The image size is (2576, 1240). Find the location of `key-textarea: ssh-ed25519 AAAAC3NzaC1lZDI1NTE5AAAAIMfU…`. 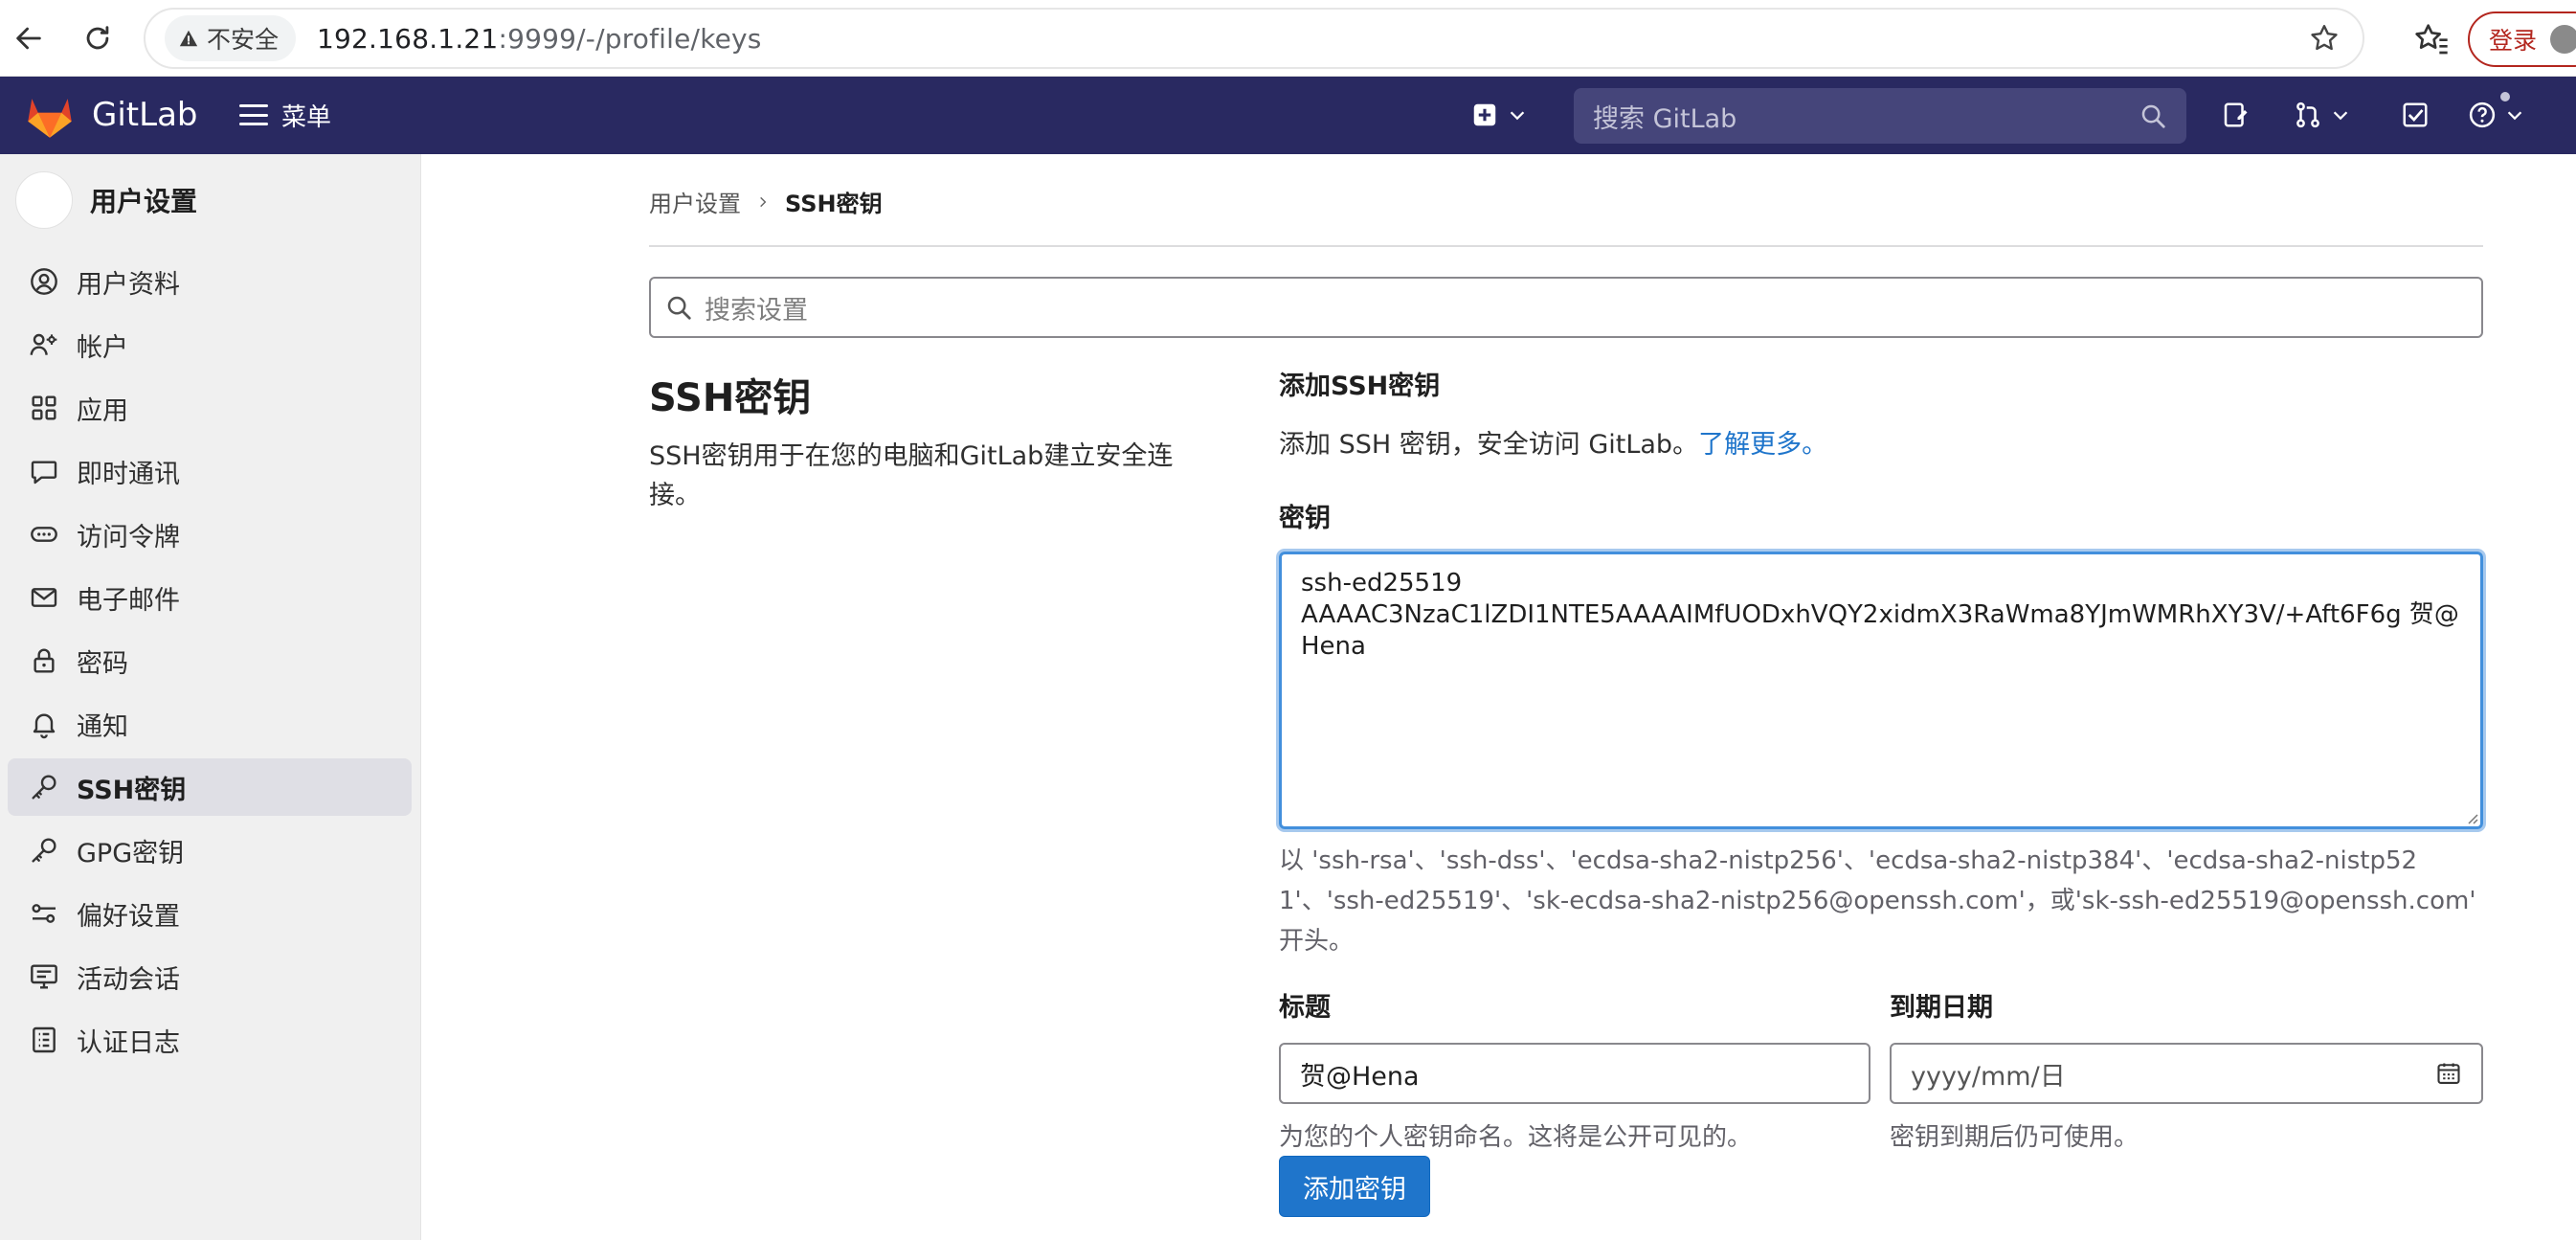

key-textarea: ssh-ed25519 AAAAC3NzaC1lZDI1NTE5AAAAIMfU… is located at coordinates (1881, 690).